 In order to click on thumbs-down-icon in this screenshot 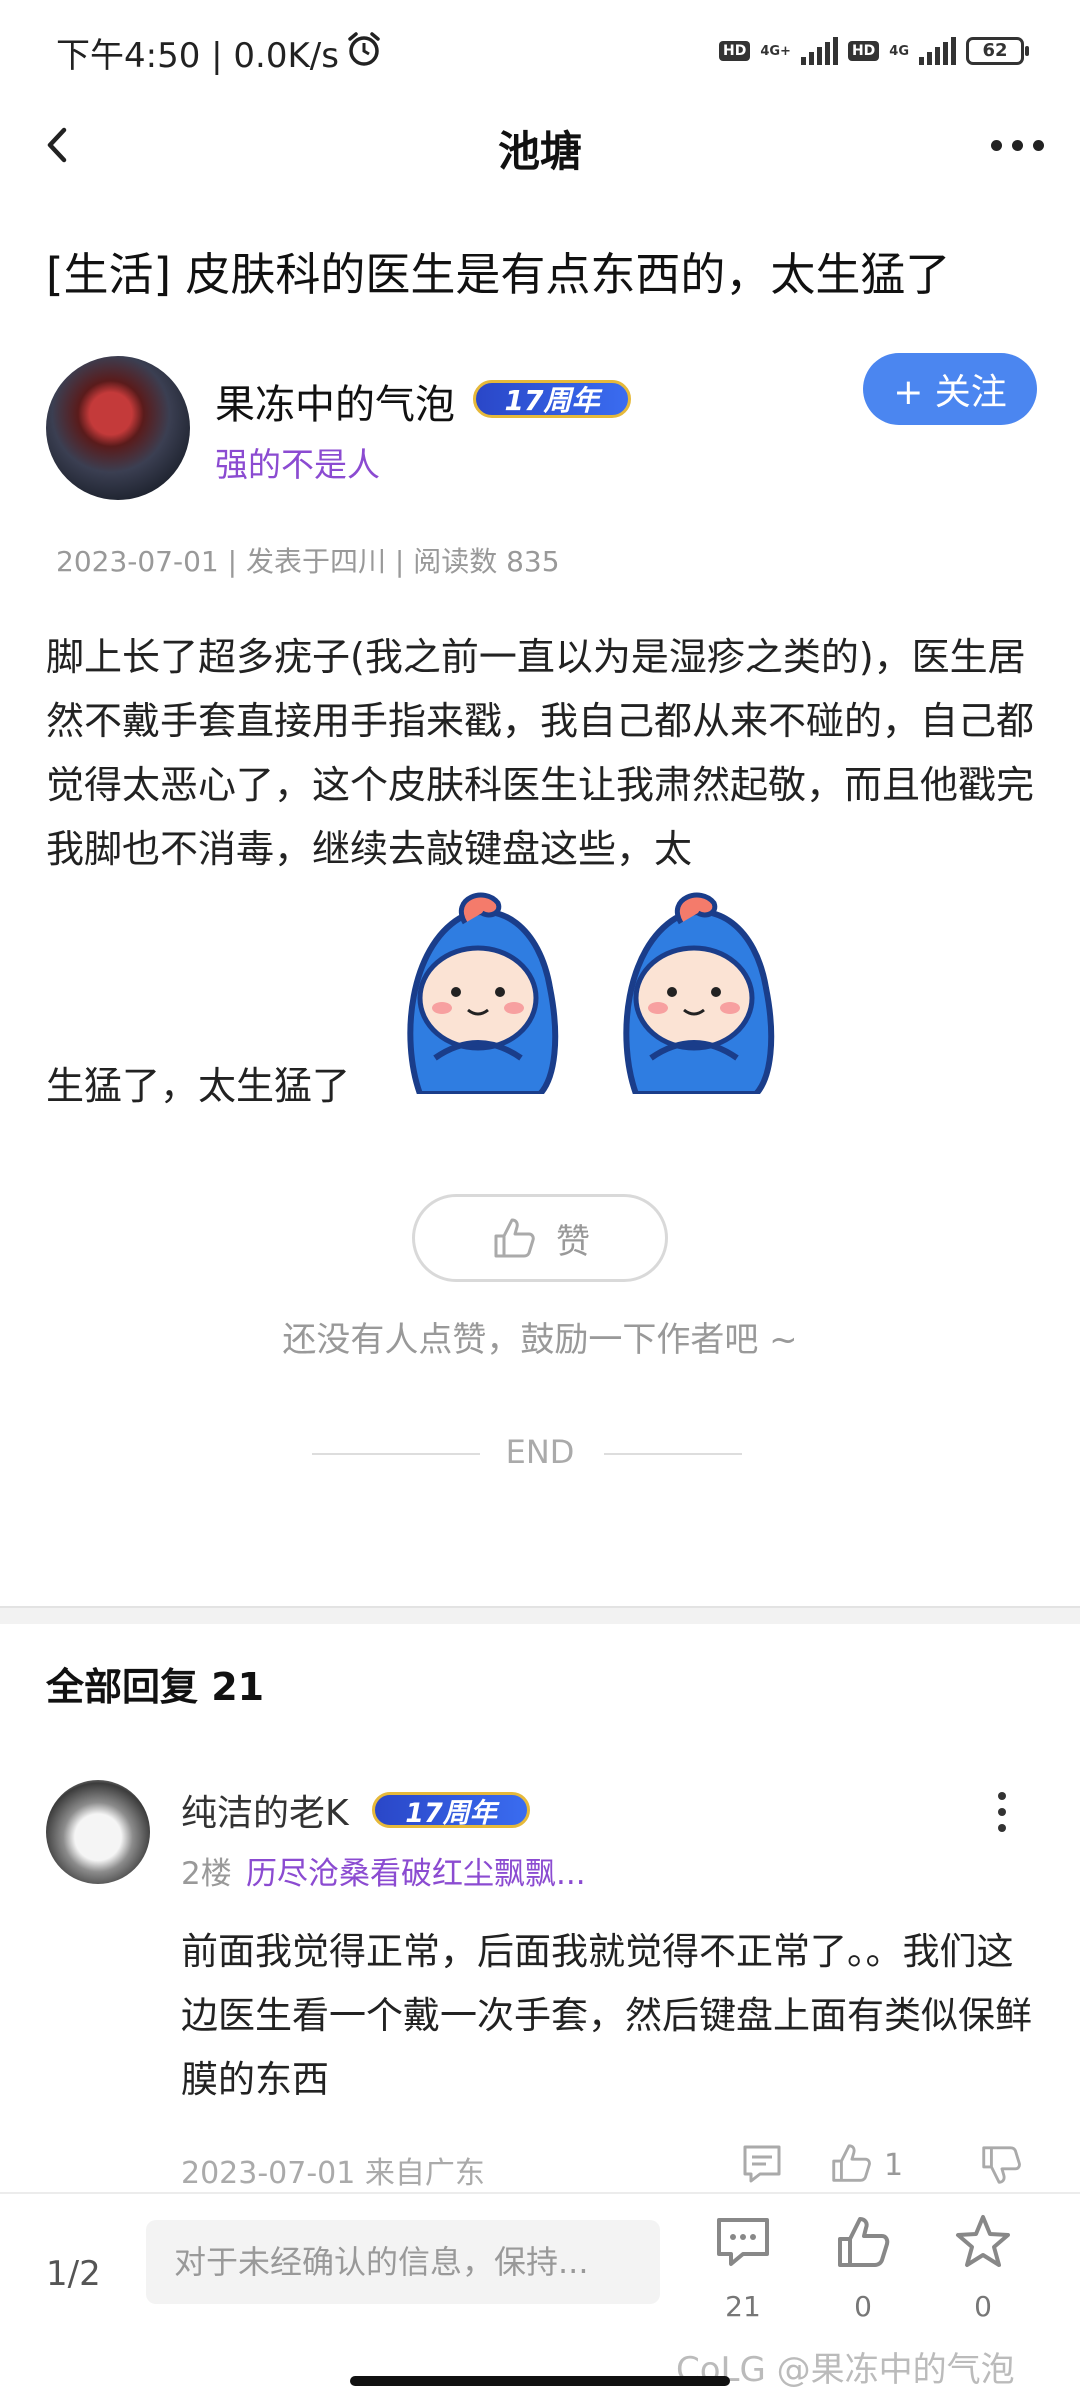, I will do `click(1001, 2165)`.